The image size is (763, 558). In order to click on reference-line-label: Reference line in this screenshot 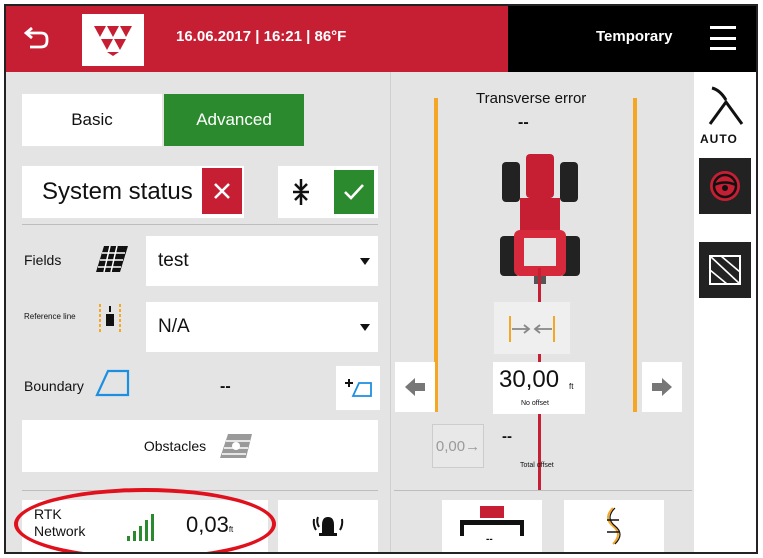, I will do `click(50, 316)`.